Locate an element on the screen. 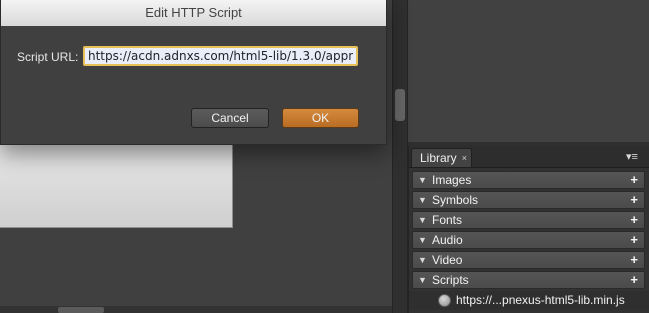  globe-icon is located at coordinates (444, 300).